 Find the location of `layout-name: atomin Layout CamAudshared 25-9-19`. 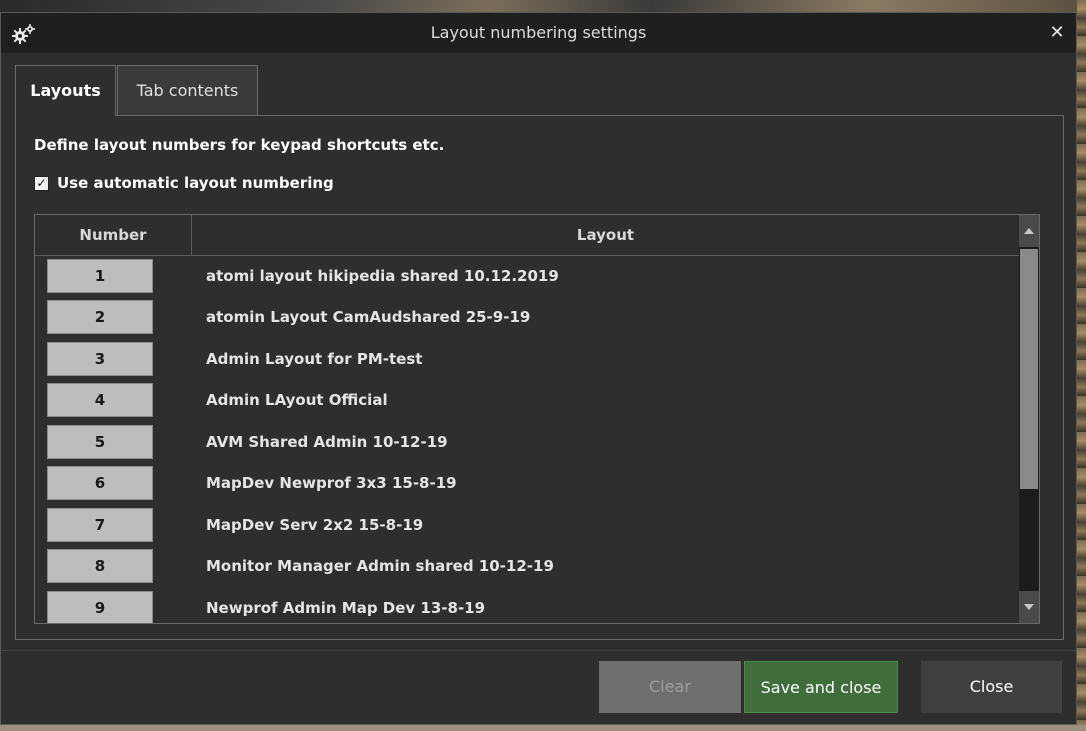

layout-name: atomin Layout CamAudshared 25-9-19 is located at coordinates (368, 317).